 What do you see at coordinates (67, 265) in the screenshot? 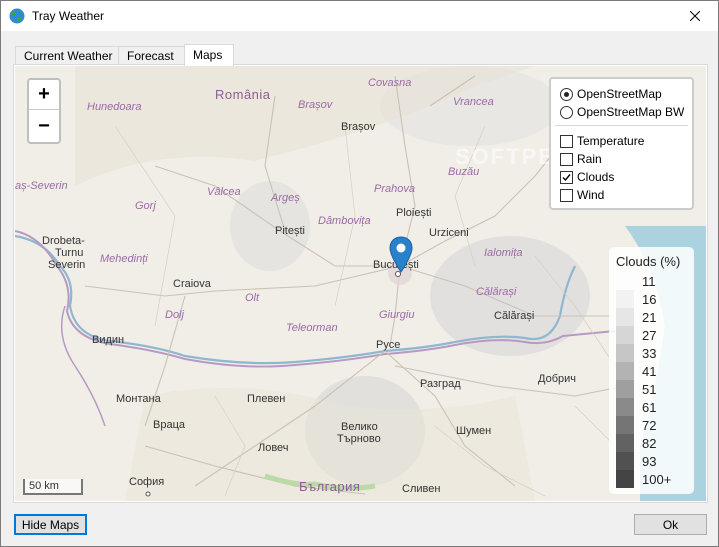
I see `map-label-severin-city: Severin` at bounding box center [67, 265].